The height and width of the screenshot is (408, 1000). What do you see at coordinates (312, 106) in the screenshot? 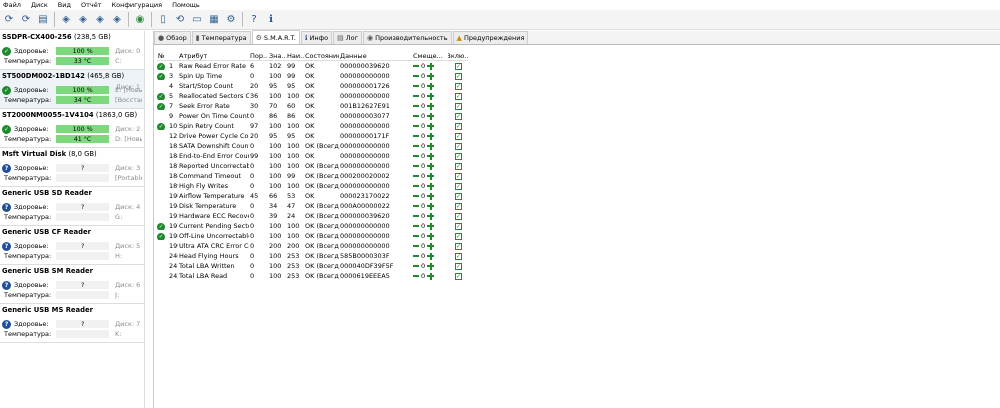
I see `table-row: ✓ 7 Seek Error Rate 30 70 60 OK 001B12627E91 0 ✓` at bounding box center [312, 106].